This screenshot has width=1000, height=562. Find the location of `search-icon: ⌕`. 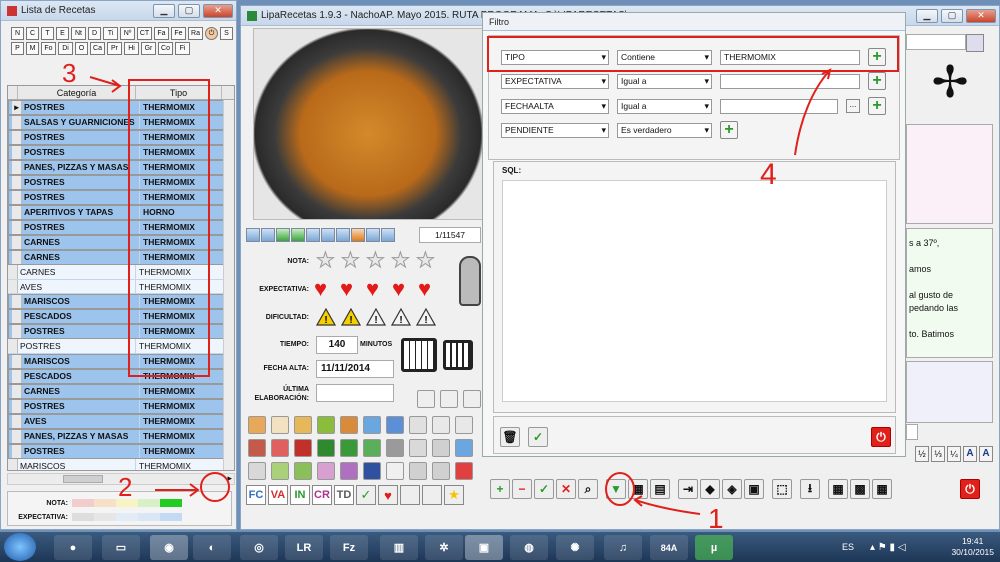

search-icon: ⌕ is located at coordinates (588, 489).